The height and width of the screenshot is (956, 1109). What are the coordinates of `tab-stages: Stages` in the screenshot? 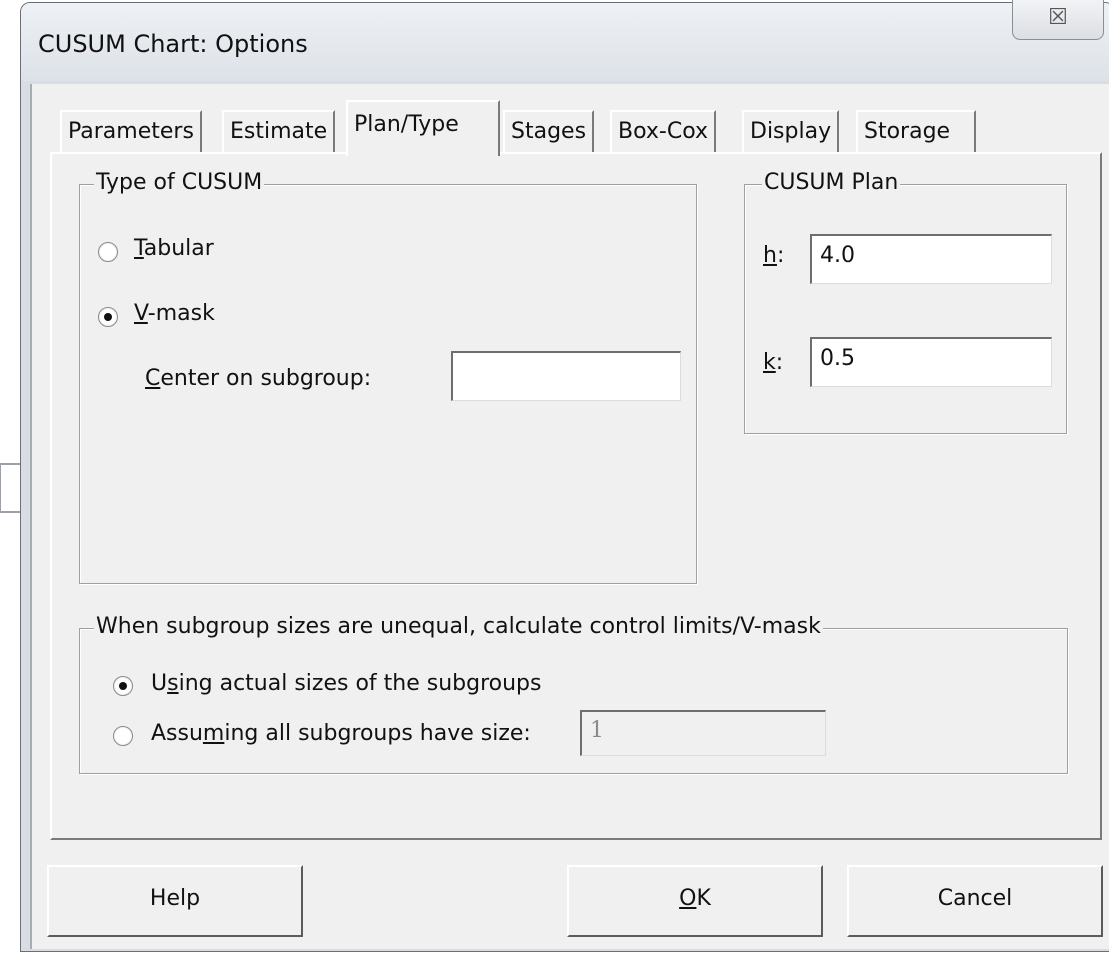 It's located at (549, 132).